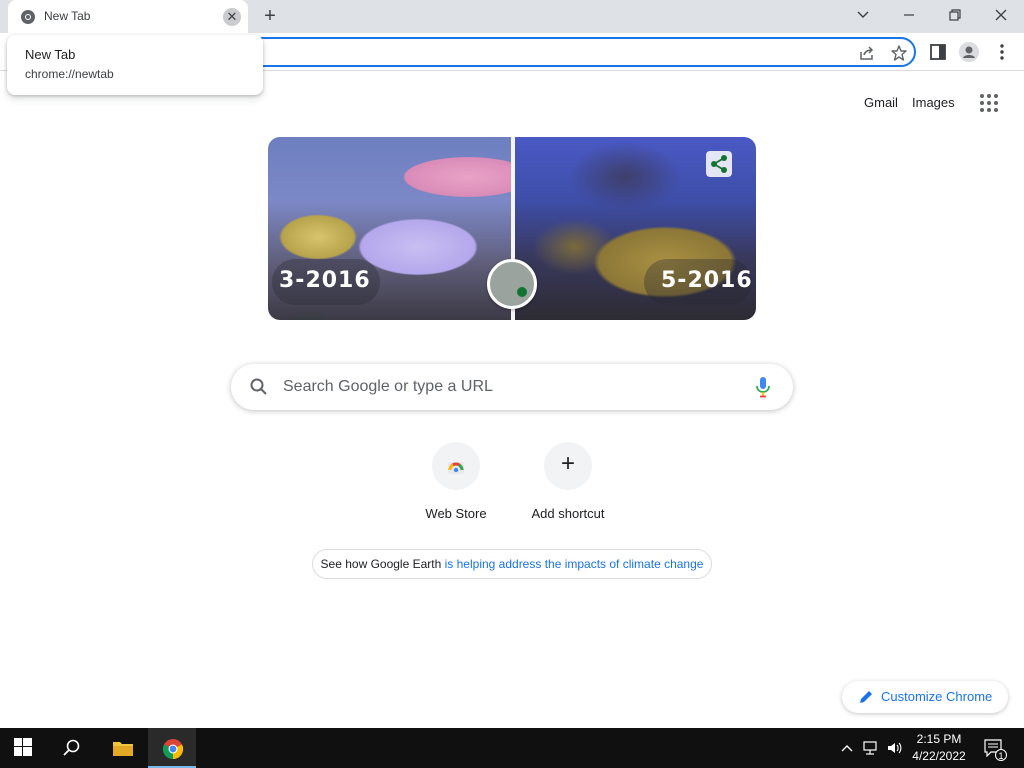 Image resolution: width=1024 pixels, height=768 pixels. What do you see at coordinates (388, 387) in the screenshot?
I see `search-input: Search Google or type a URL` at bounding box center [388, 387].